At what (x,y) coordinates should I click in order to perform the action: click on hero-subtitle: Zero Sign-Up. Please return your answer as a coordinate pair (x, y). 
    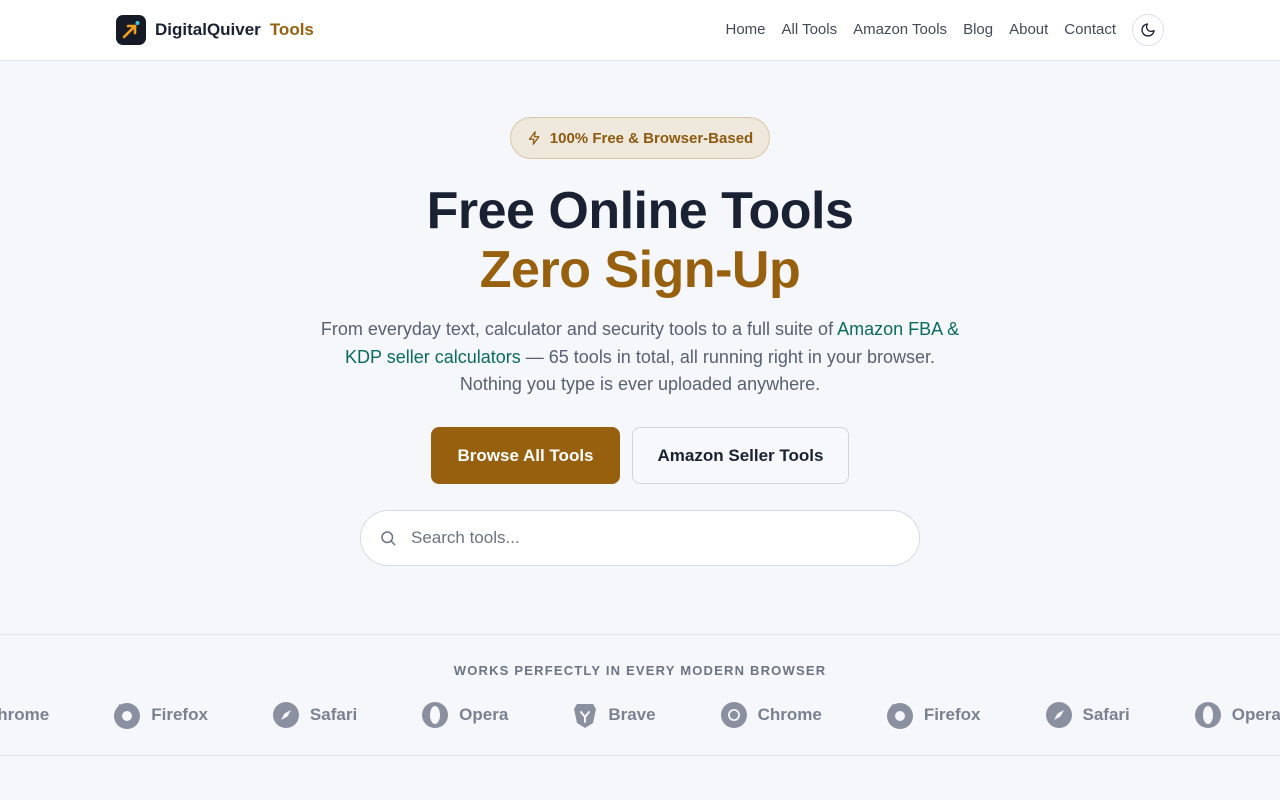
    Looking at the image, I should click on (640, 270).